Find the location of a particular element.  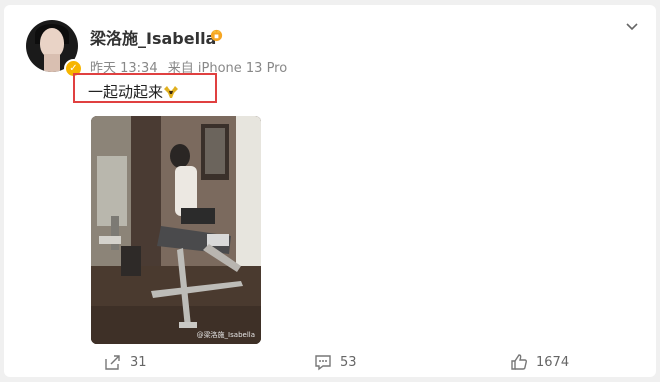

post-text: 一起动起来 is located at coordinates (133, 91).